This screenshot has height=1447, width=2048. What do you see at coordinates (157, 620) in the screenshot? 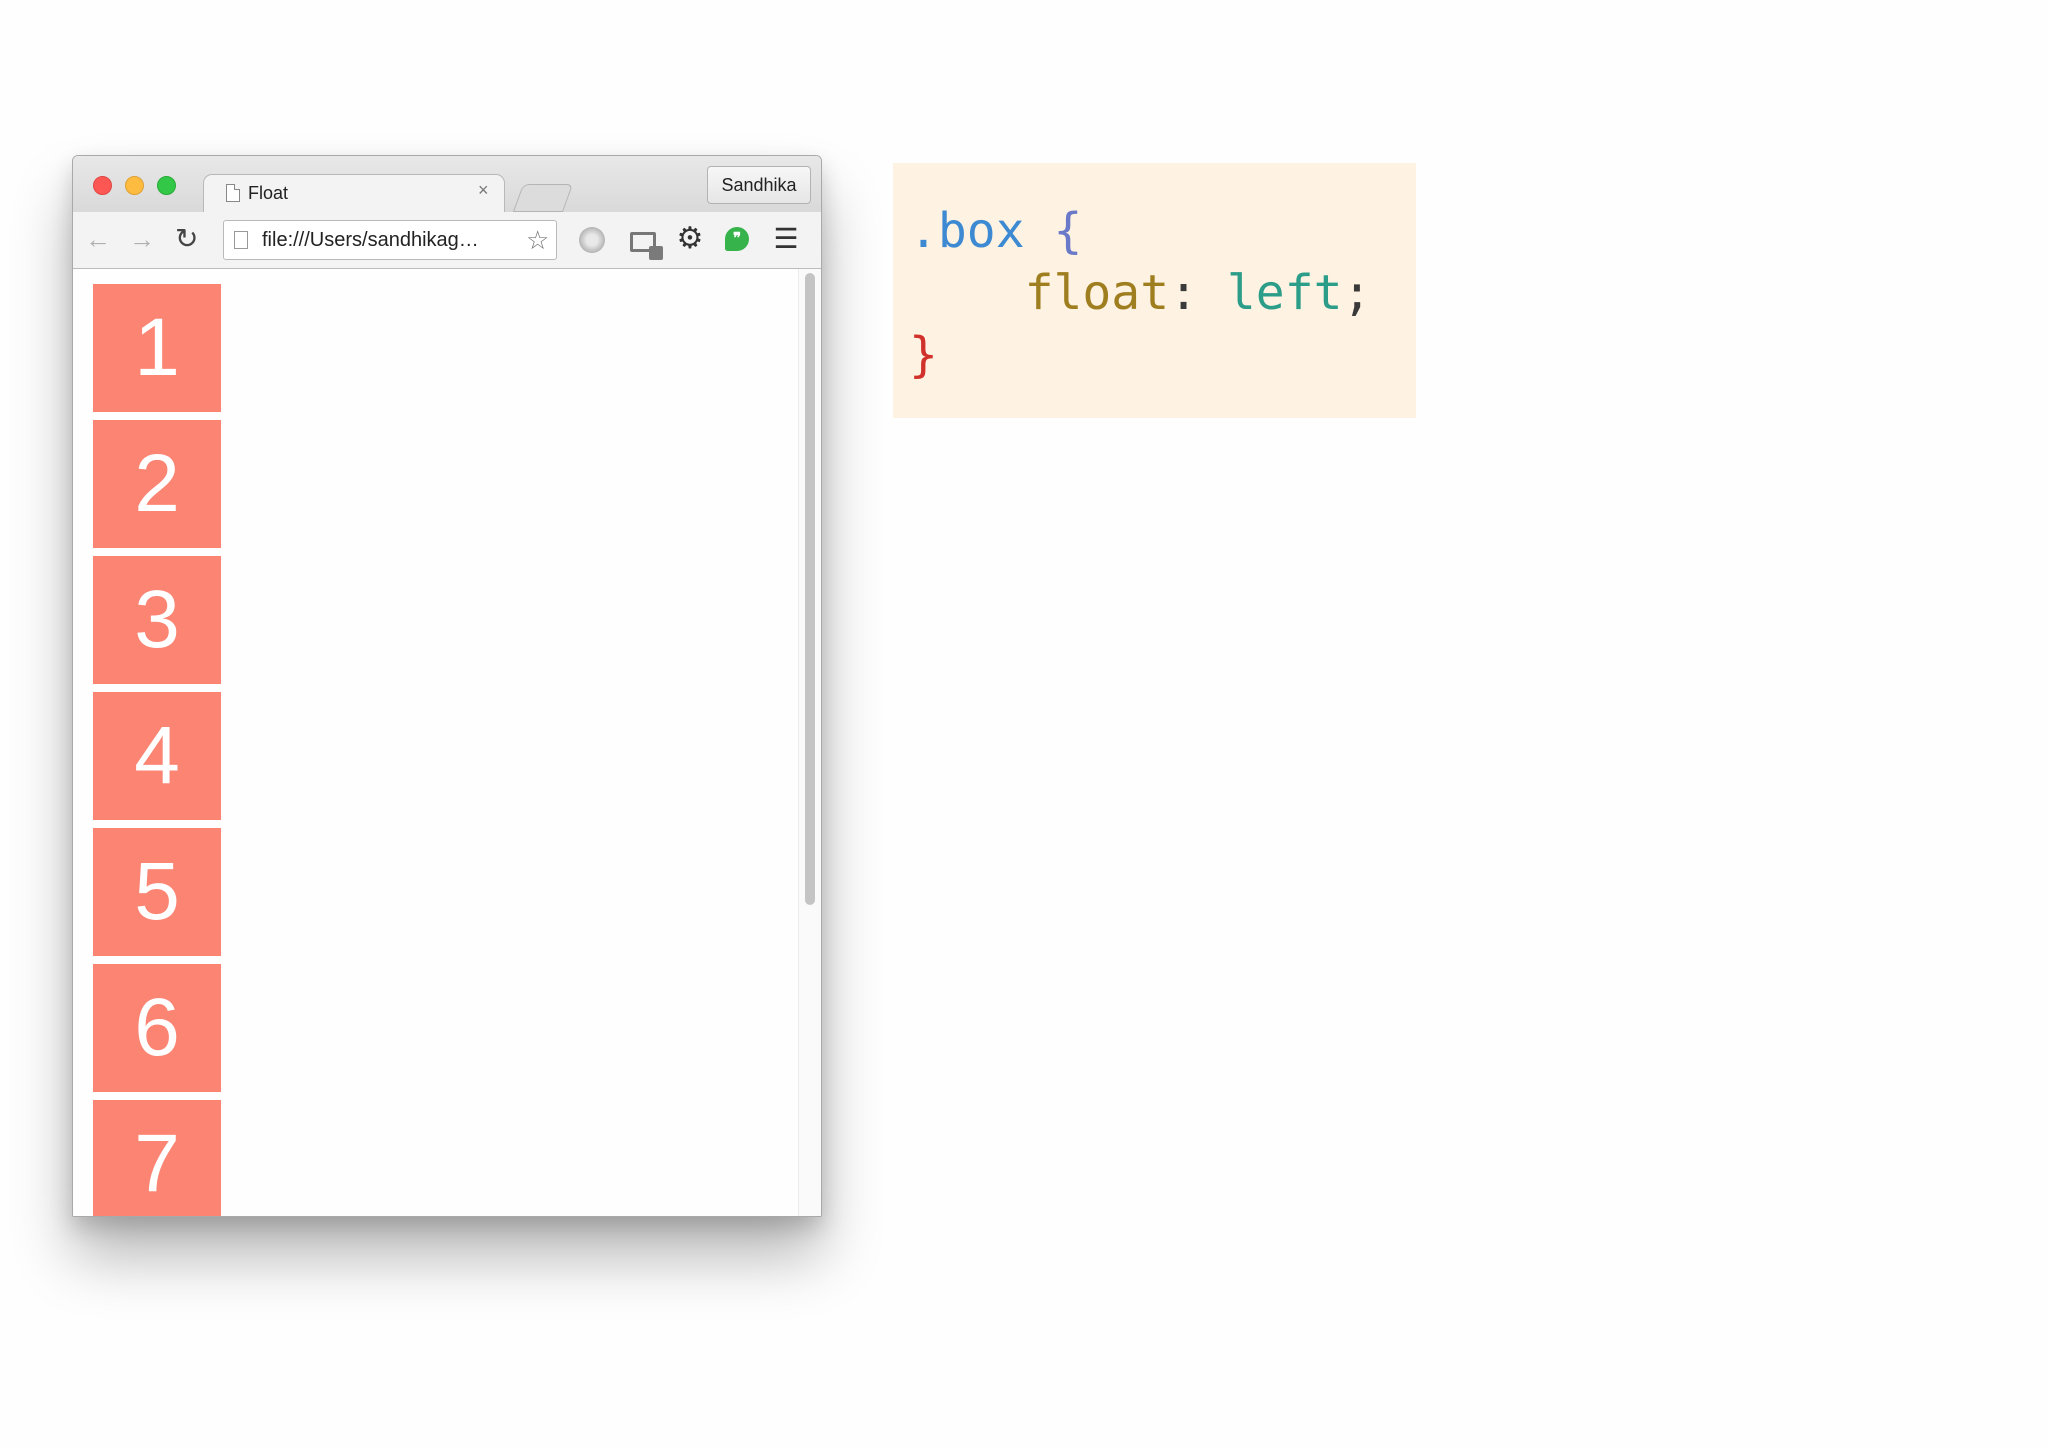
I see `box-3: 3` at bounding box center [157, 620].